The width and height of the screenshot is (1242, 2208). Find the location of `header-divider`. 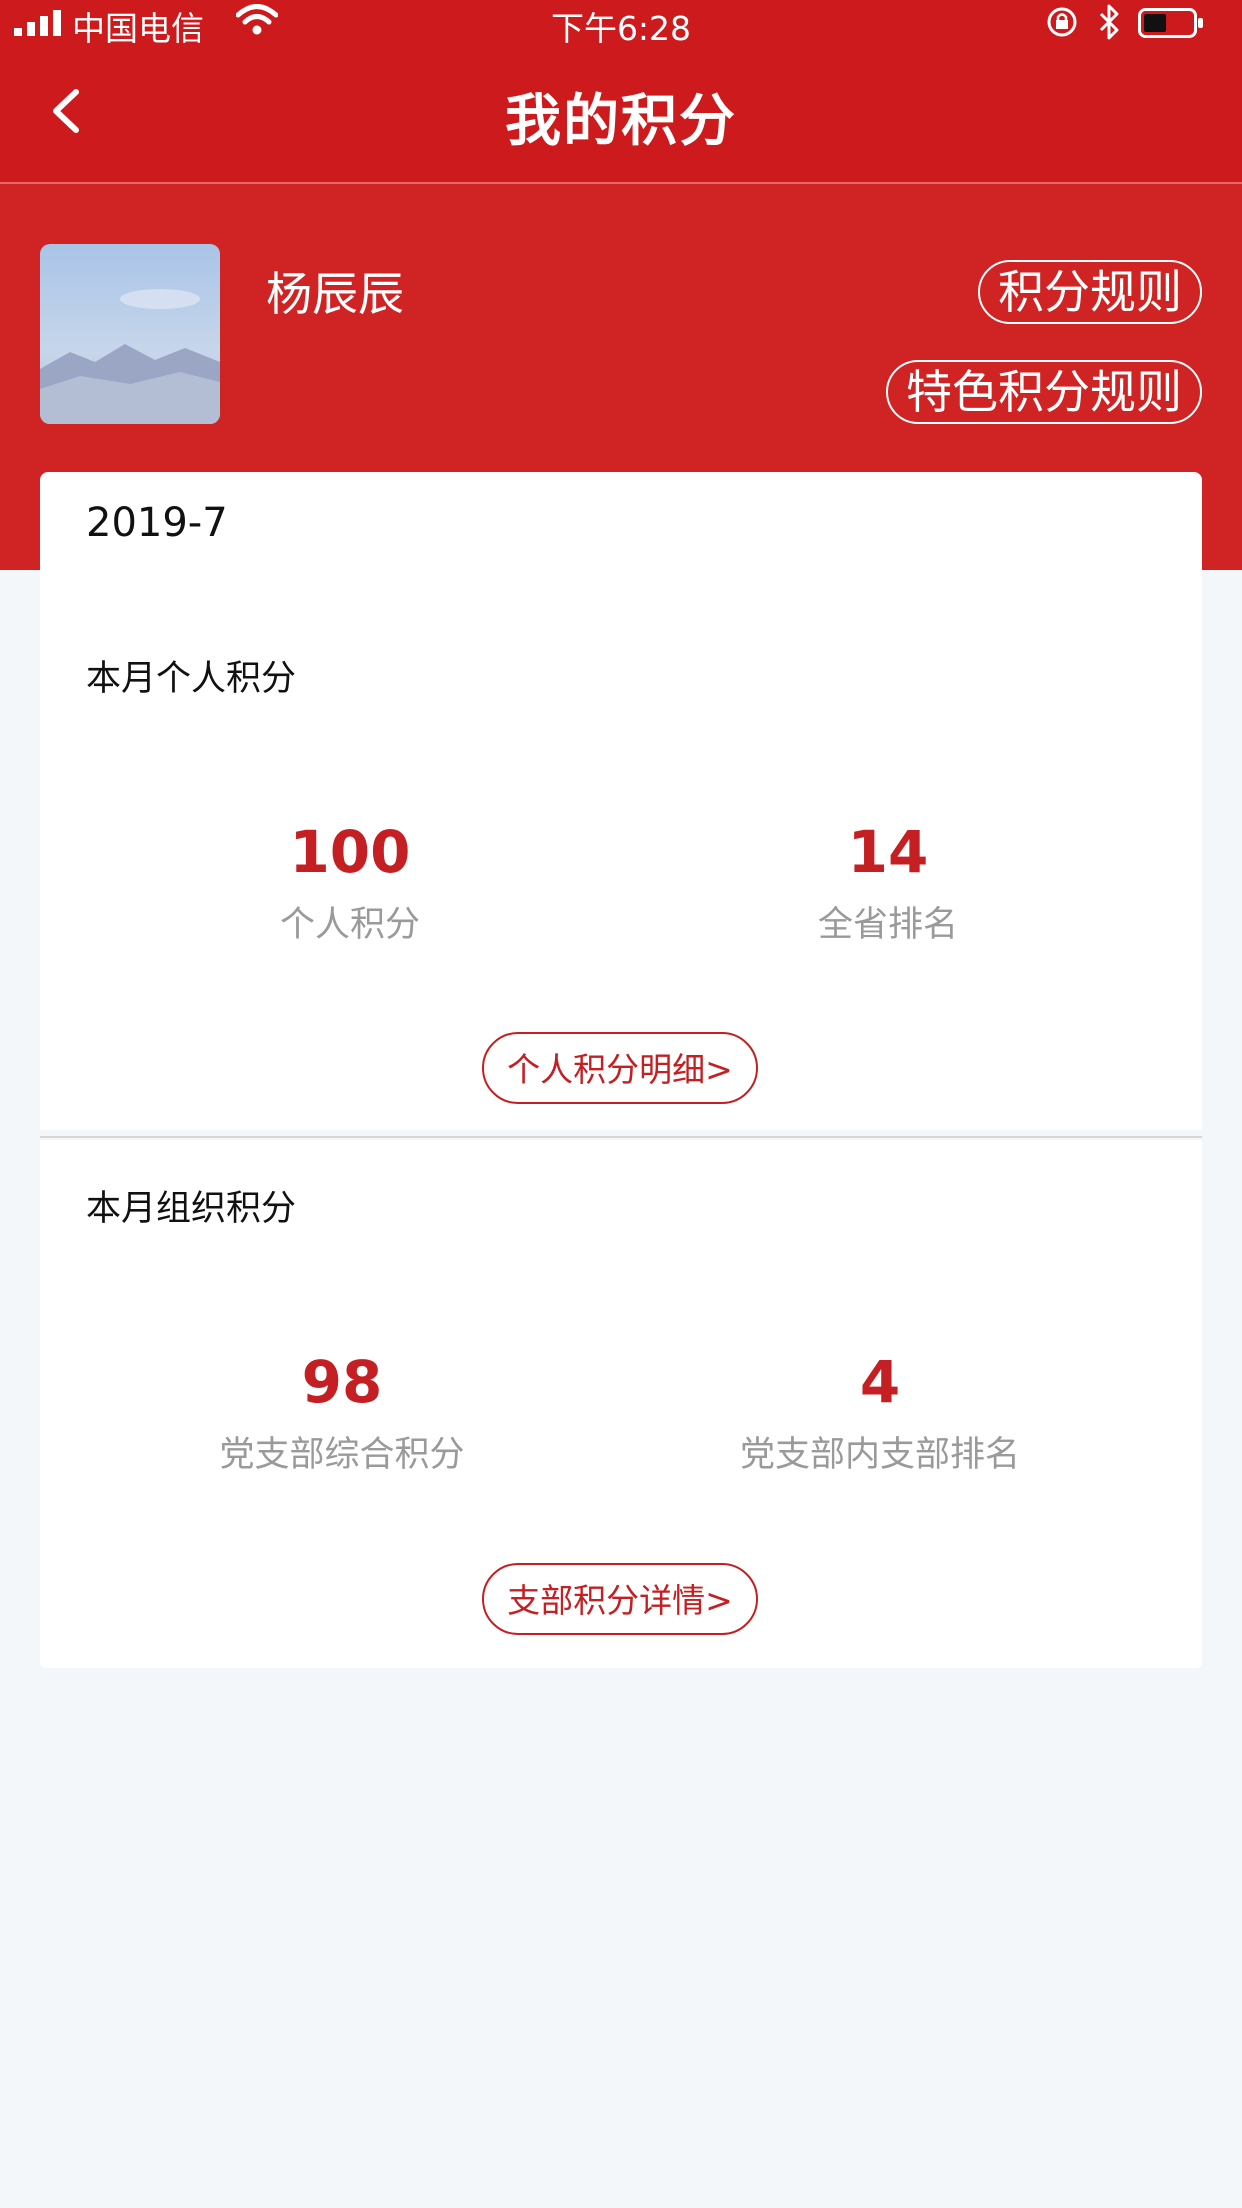

header-divider is located at coordinates (621, 183).